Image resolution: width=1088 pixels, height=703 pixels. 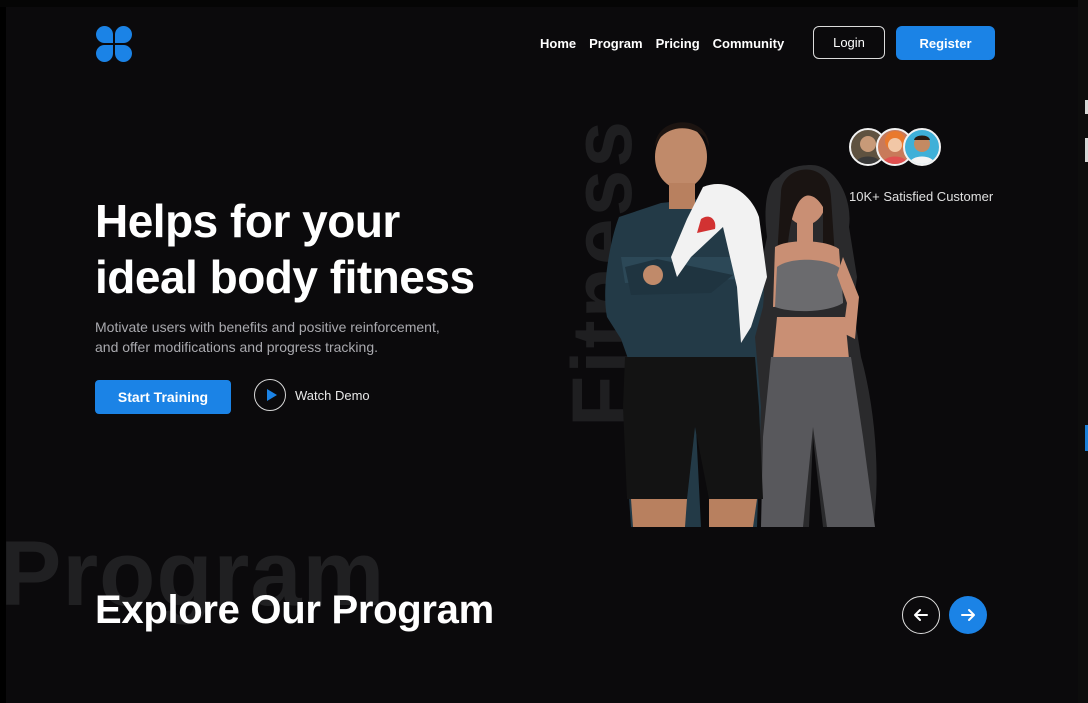 I want to click on main-nav: Home Program Pricing Community, so click(x=662, y=43).